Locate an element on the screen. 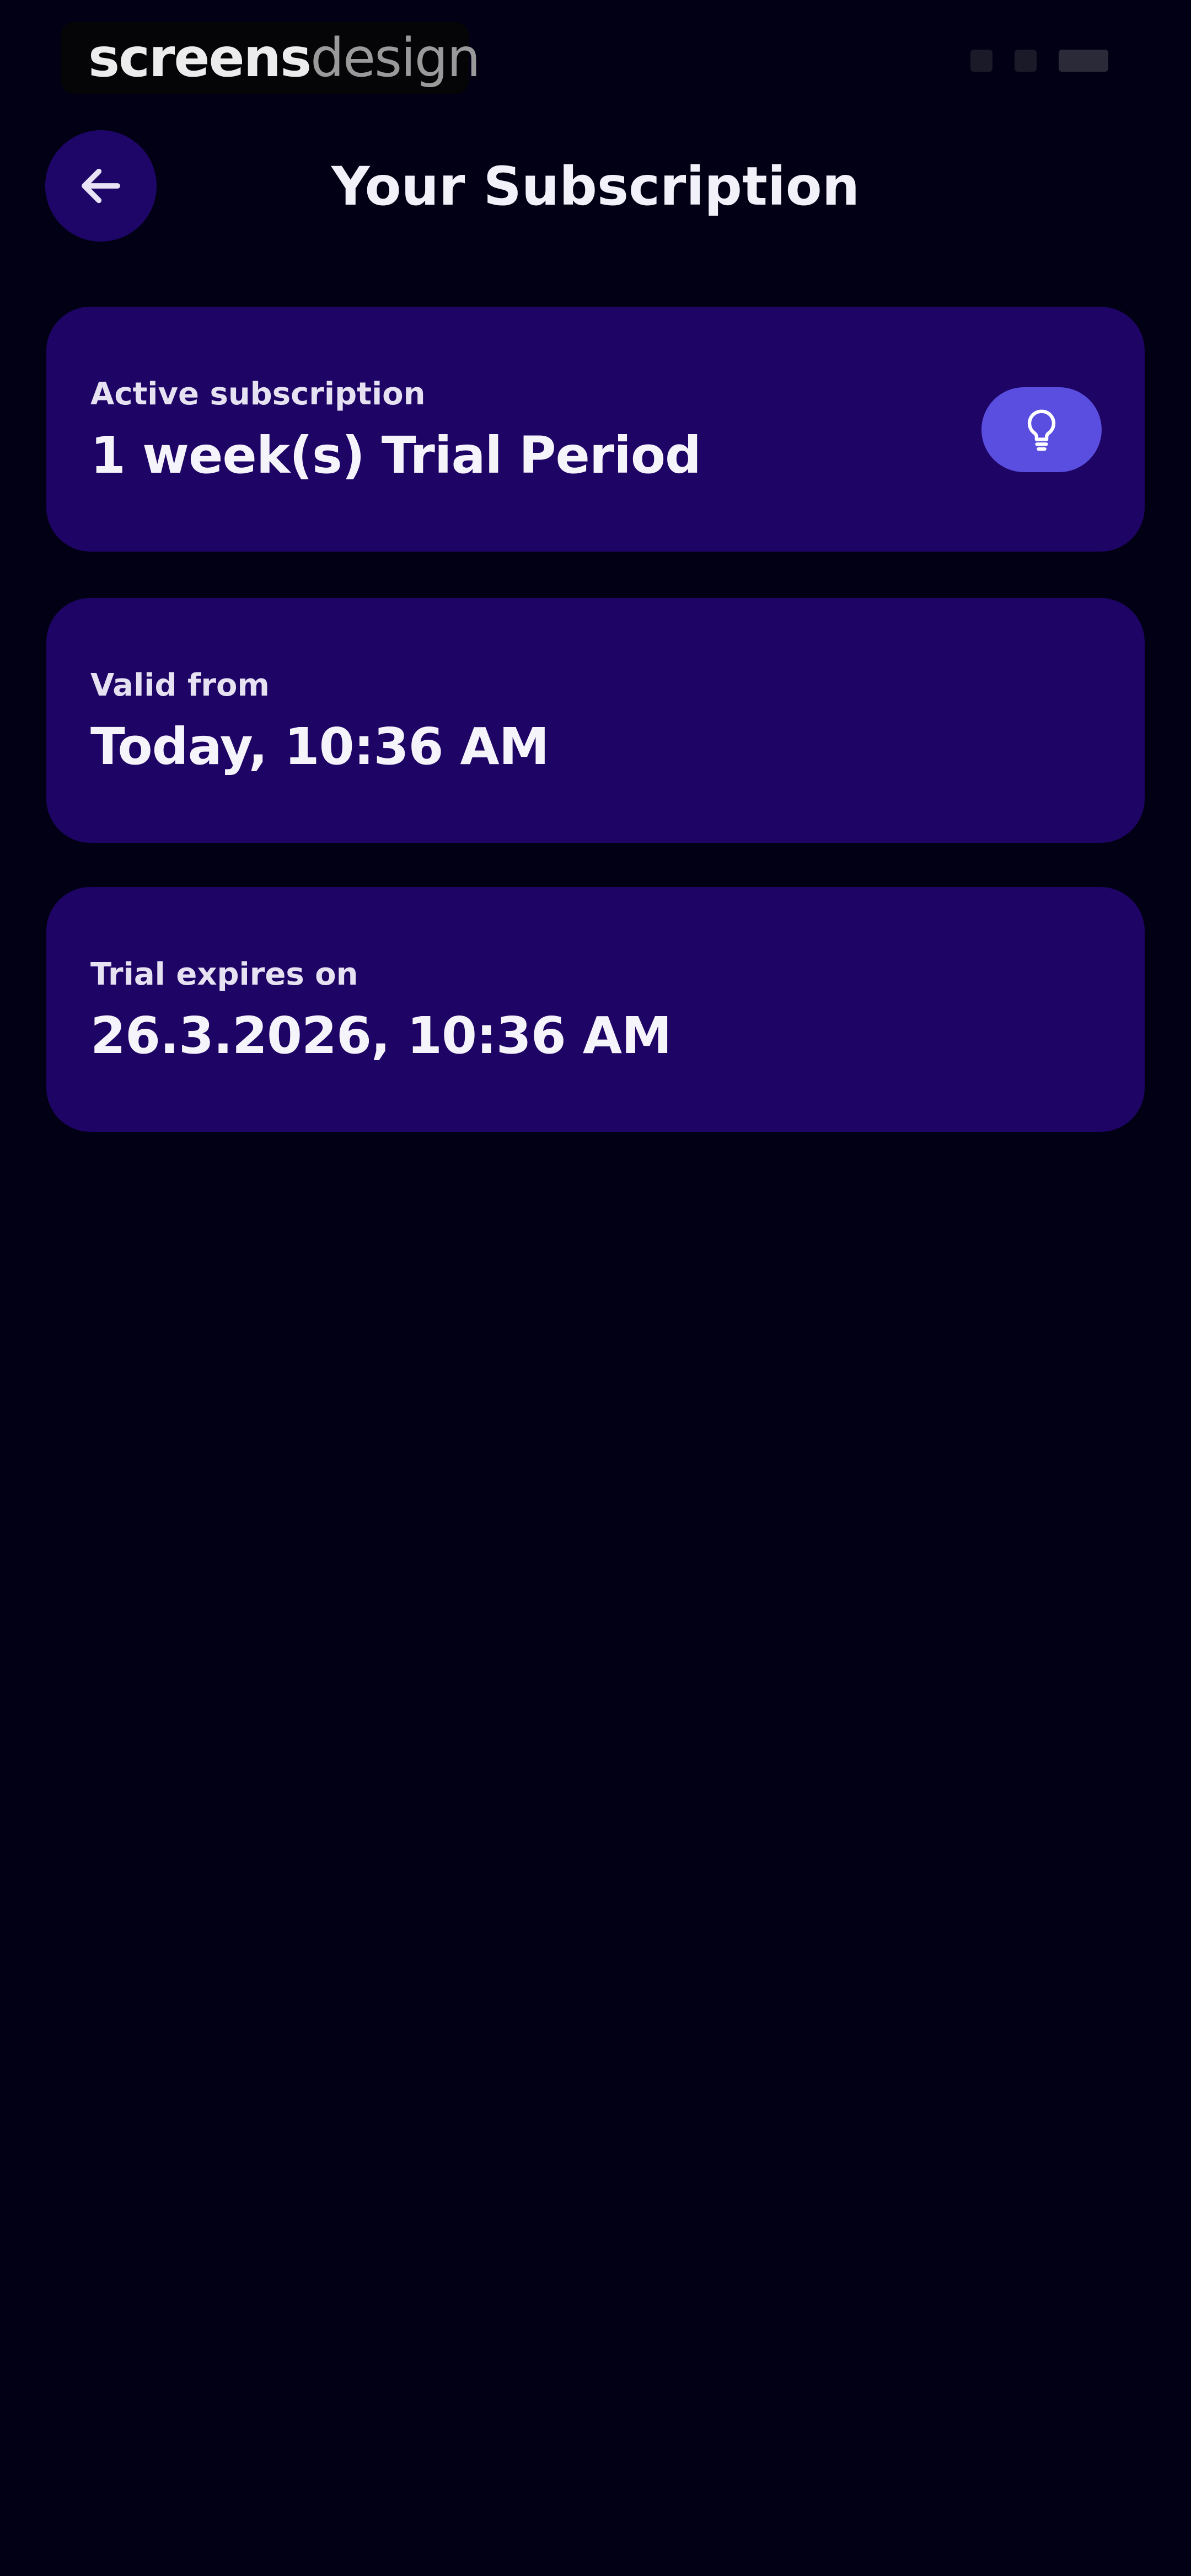  card-value: Today, 10:36 AM is located at coordinates (320, 746).